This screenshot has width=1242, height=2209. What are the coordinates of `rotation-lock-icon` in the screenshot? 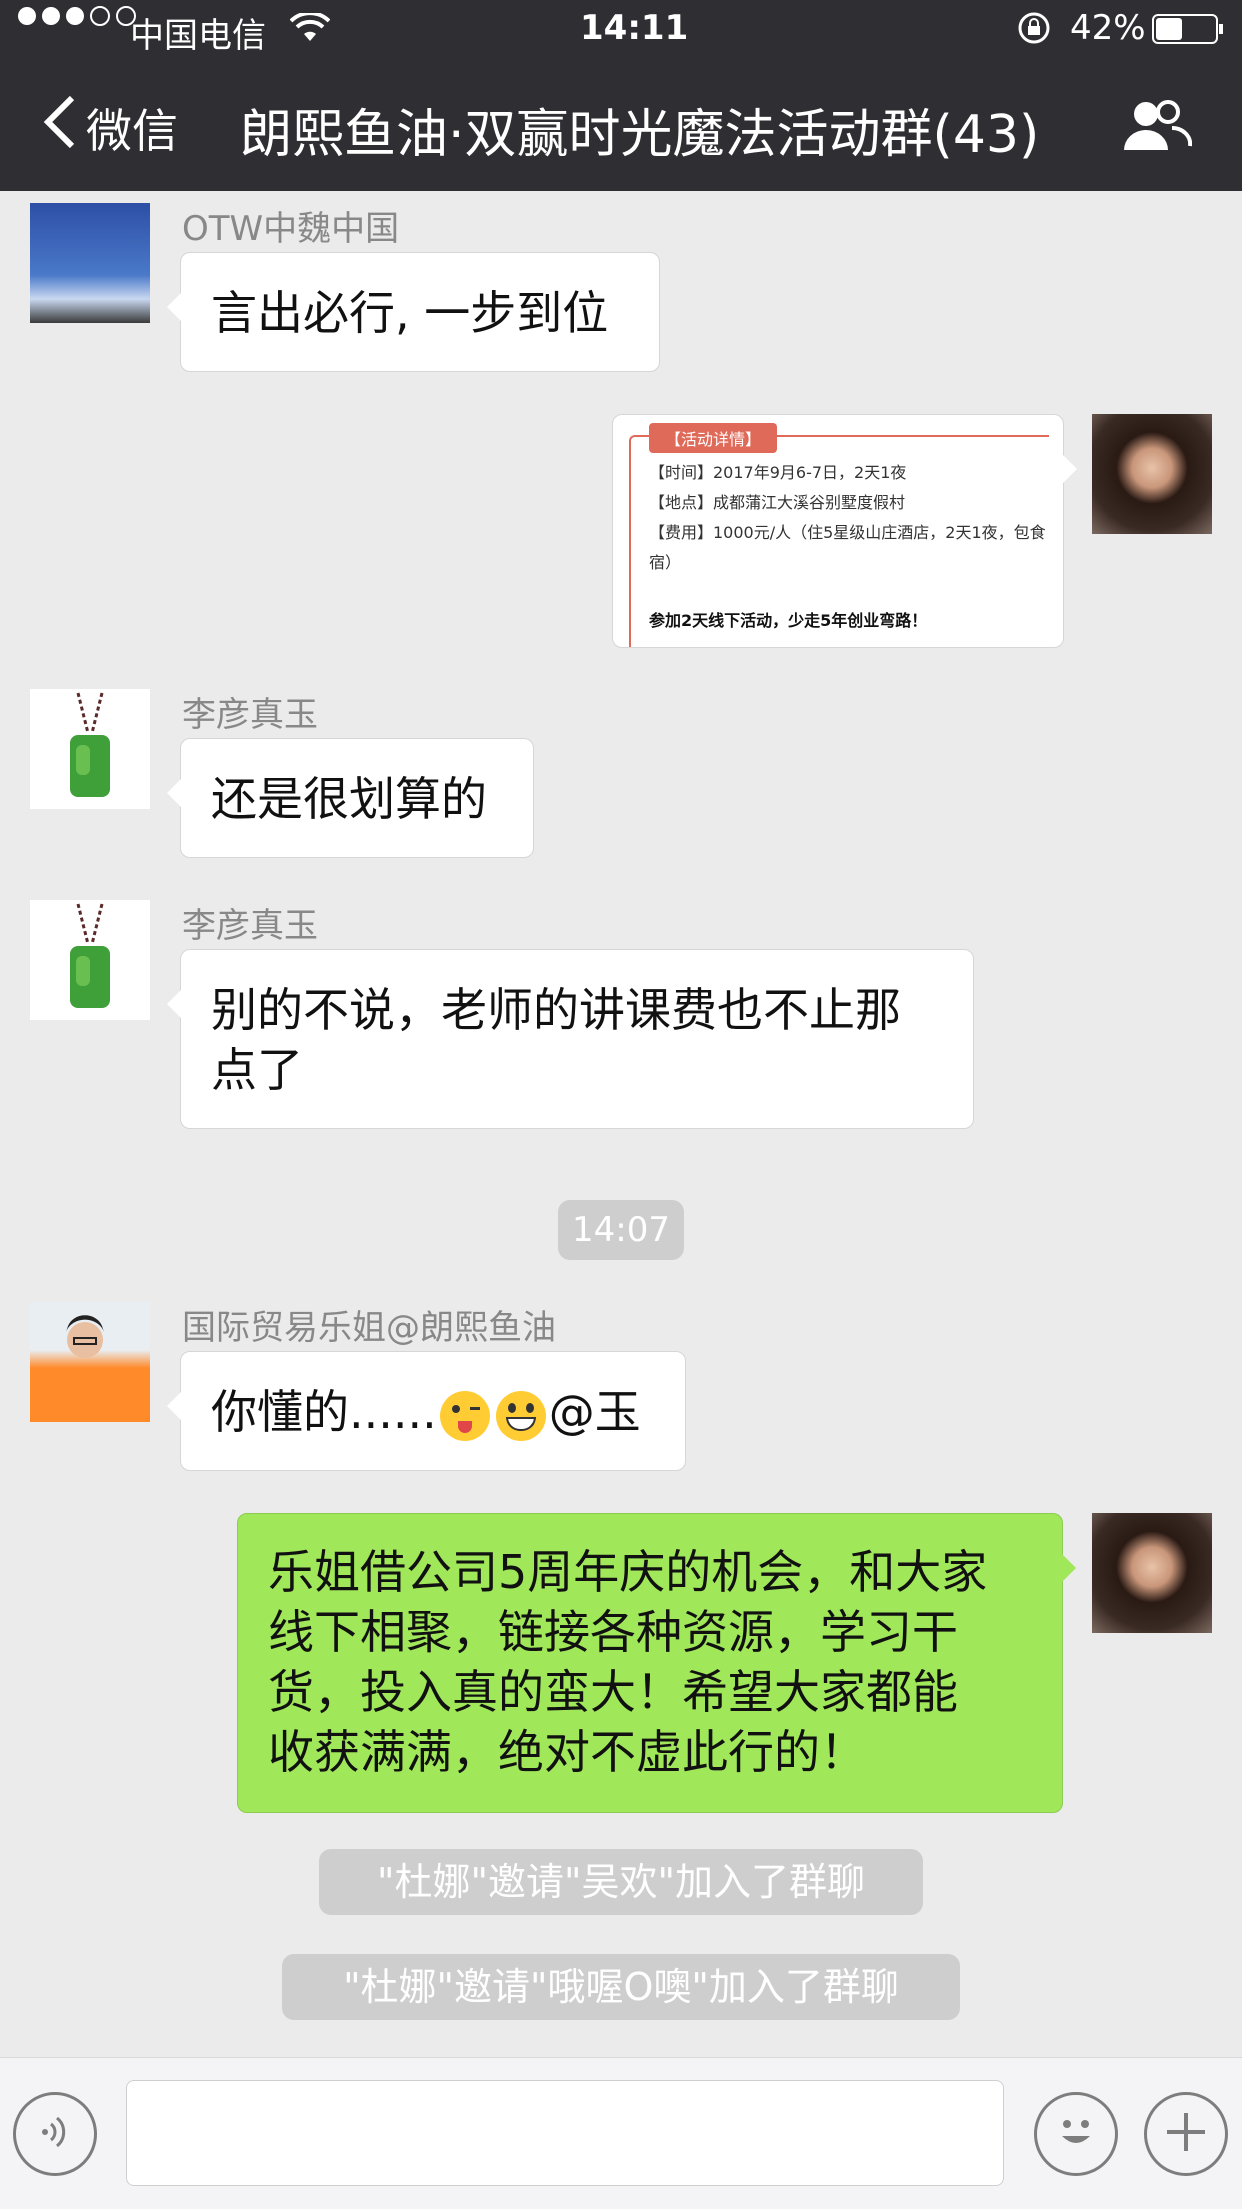 It's located at (1034, 32).